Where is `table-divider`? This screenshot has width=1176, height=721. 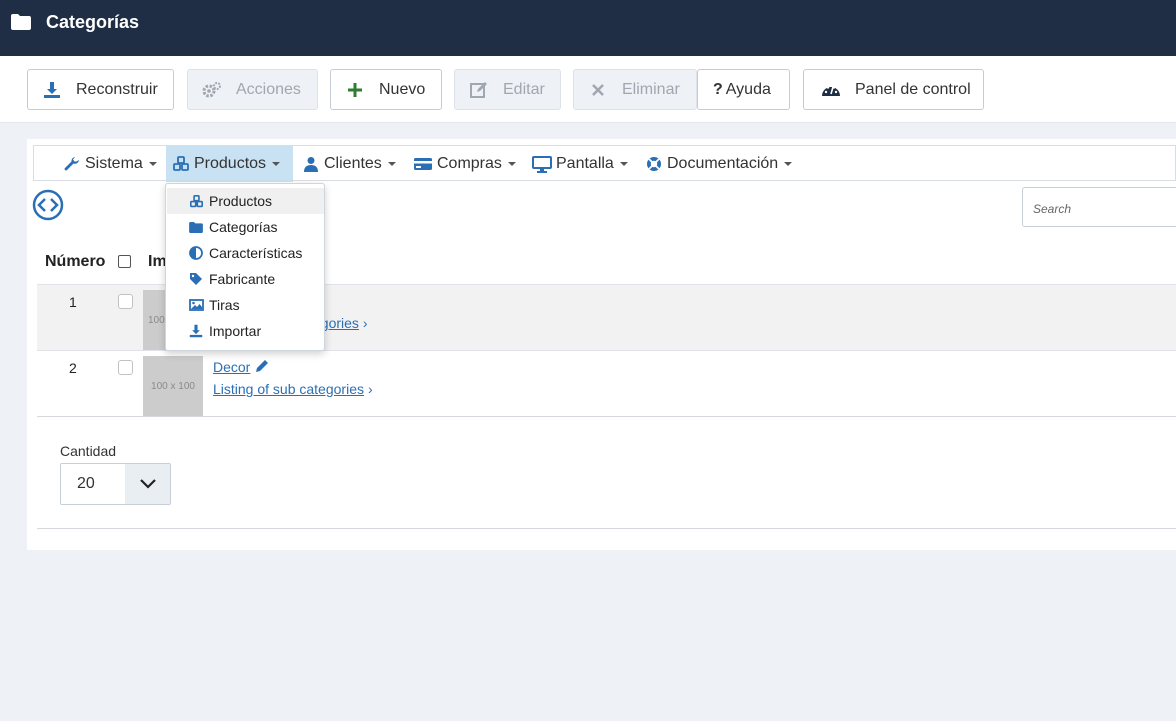
table-divider is located at coordinates (606, 416).